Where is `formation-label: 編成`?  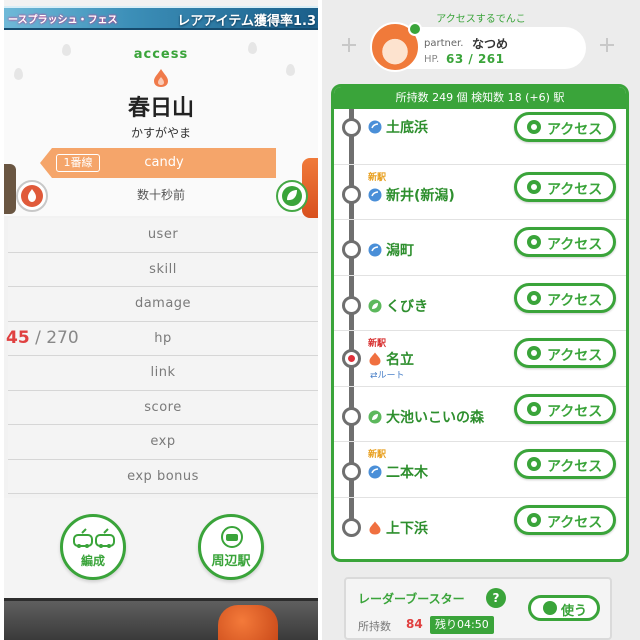 formation-label: 編成 is located at coordinates (92, 561).